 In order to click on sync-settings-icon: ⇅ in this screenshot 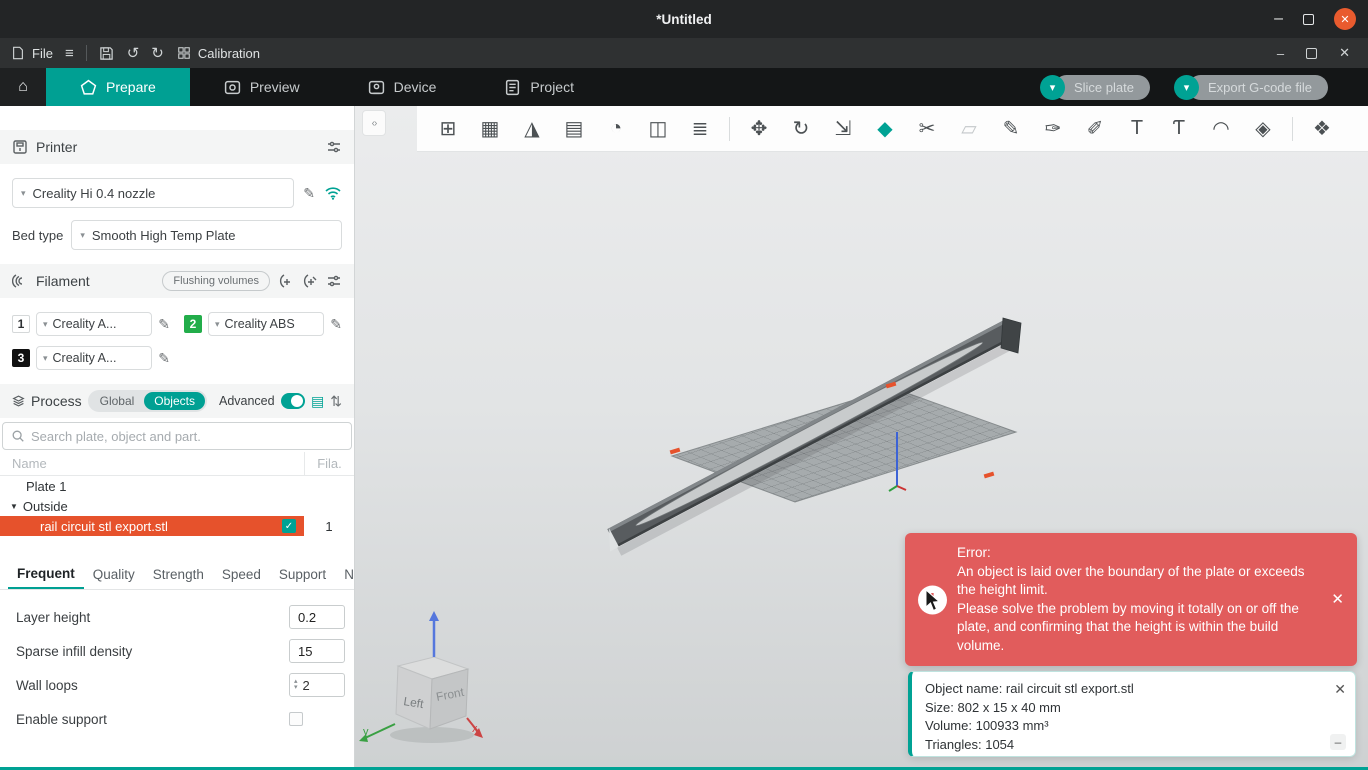, I will do `click(336, 401)`.